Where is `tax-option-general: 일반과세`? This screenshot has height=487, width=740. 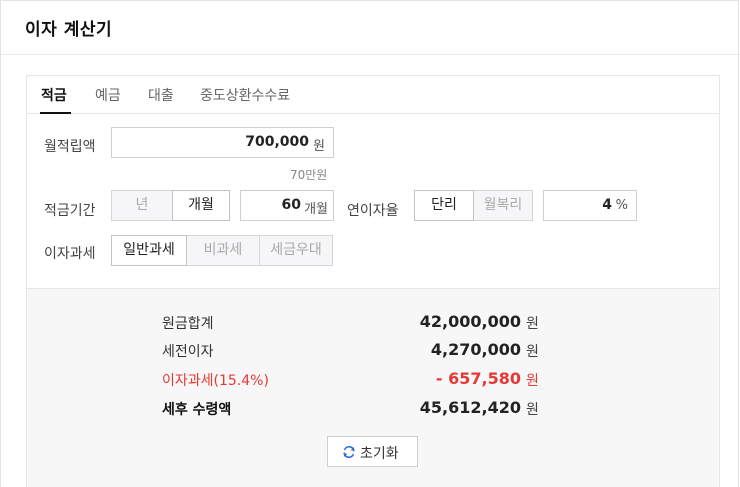 tax-option-general: 일반과세 is located at coordinates (149, 250).